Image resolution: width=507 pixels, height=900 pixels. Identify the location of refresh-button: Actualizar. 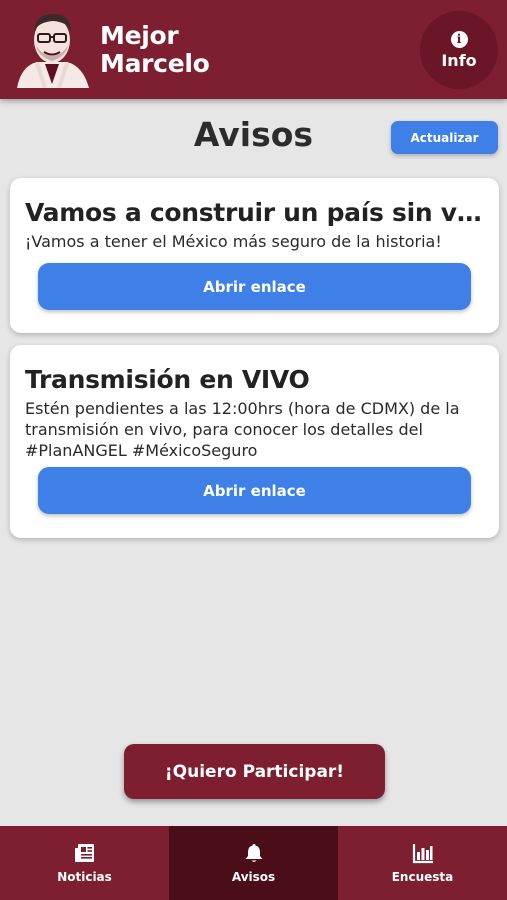
(444, 137).